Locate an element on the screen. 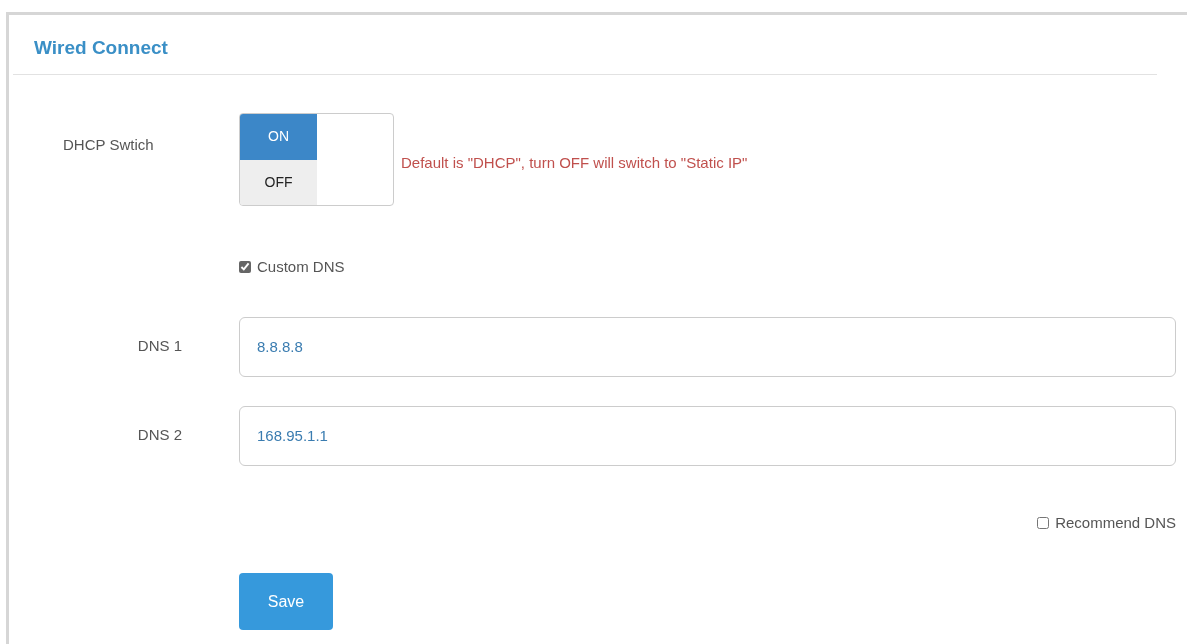 The height and width of the screenshot is (644, 1187). recommend-dns-checkbox is located at coordinates (1043, 522).